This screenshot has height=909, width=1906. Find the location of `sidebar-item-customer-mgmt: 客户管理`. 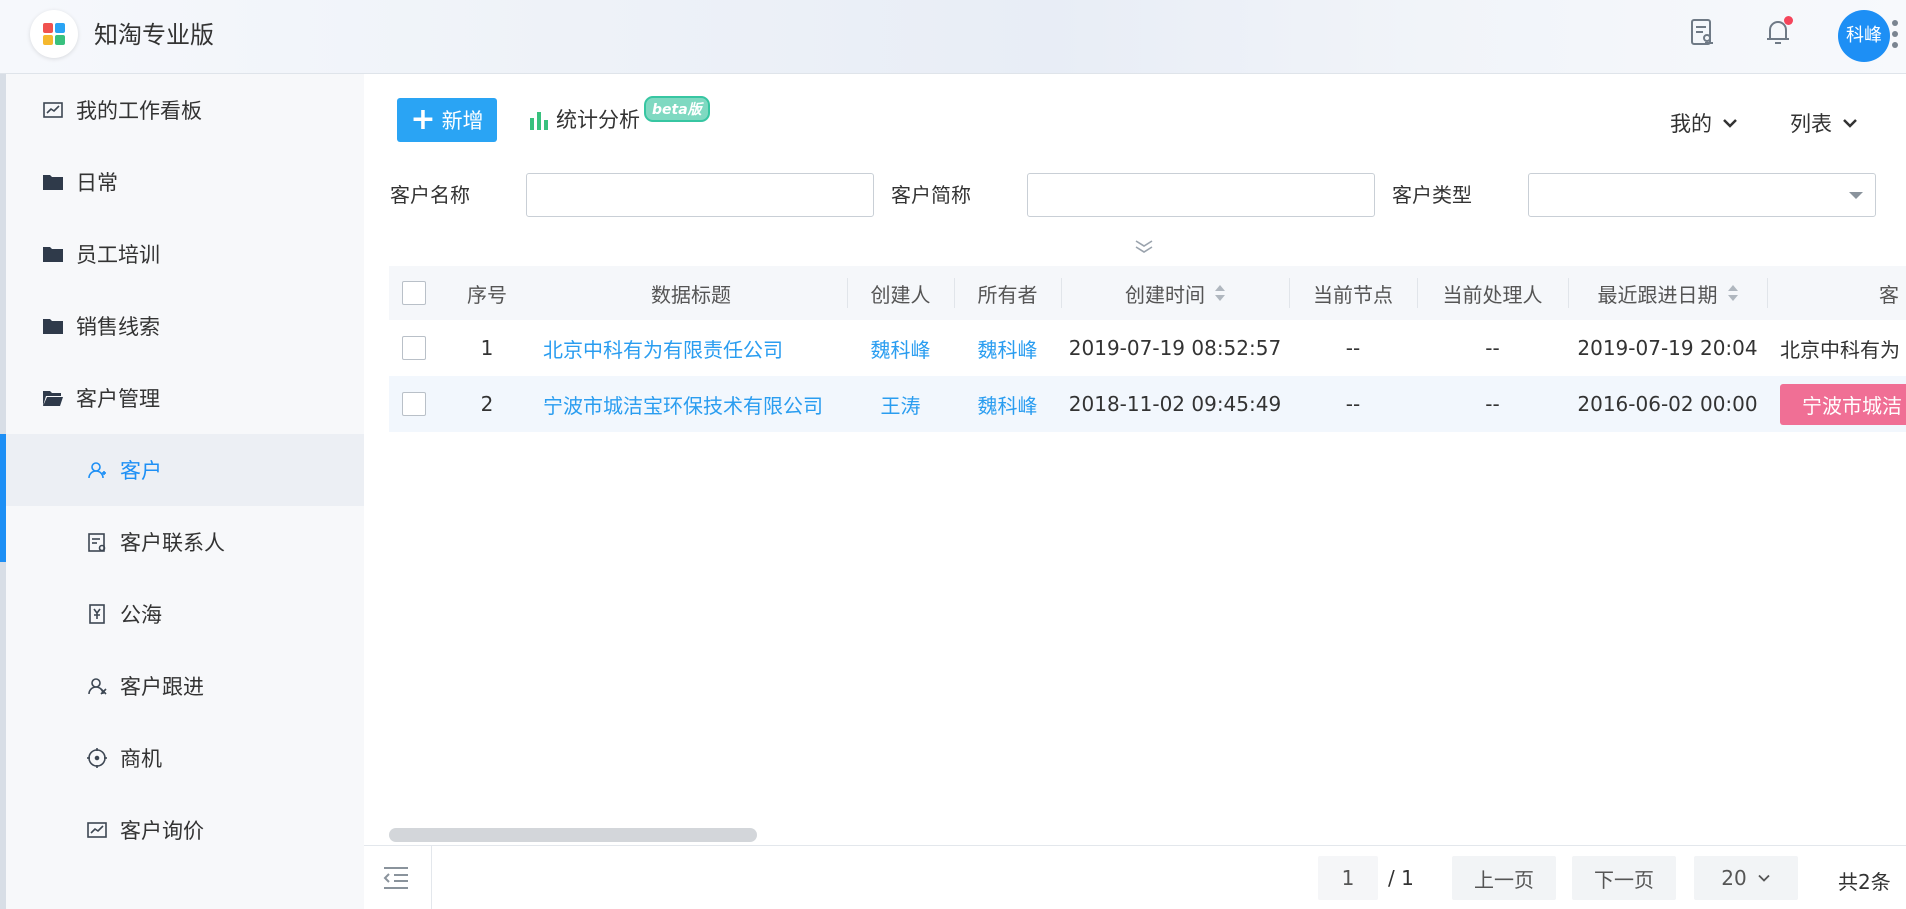

sidebar-item-customer-mgmt: 客户管理 is located at coordinates (185, 398).